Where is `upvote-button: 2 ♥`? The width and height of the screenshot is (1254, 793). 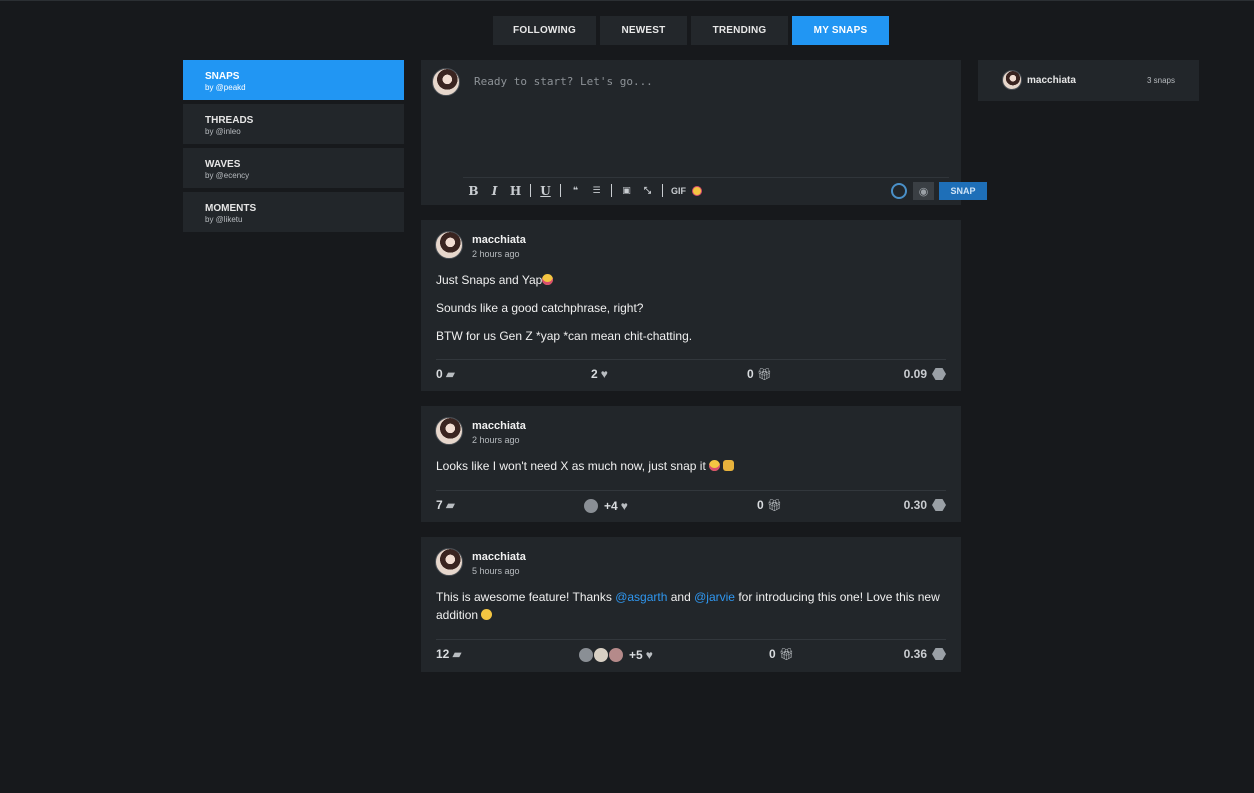
upvote-button: 2 ♥ is located at coordinates (599, 374).